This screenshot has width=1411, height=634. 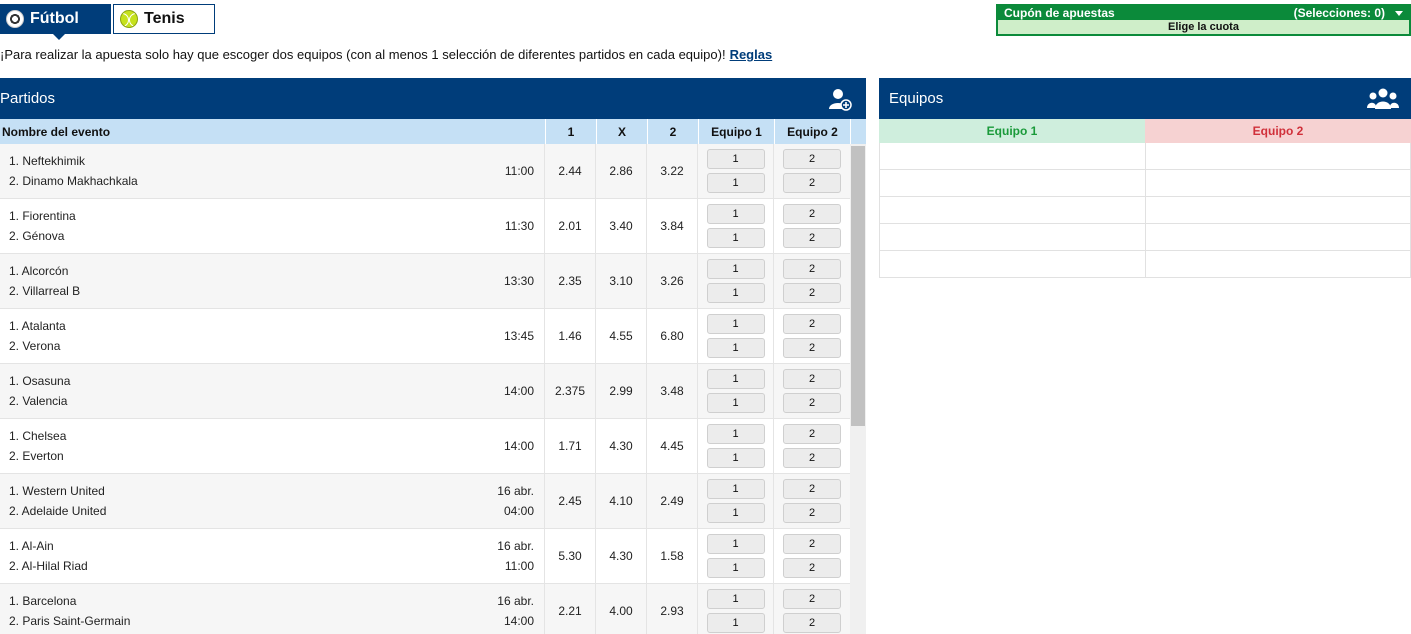 What do you see at coordinates (570, 391) in the screenshot?
I see `odd-1: 2.375` at bounding box center [570, 391].